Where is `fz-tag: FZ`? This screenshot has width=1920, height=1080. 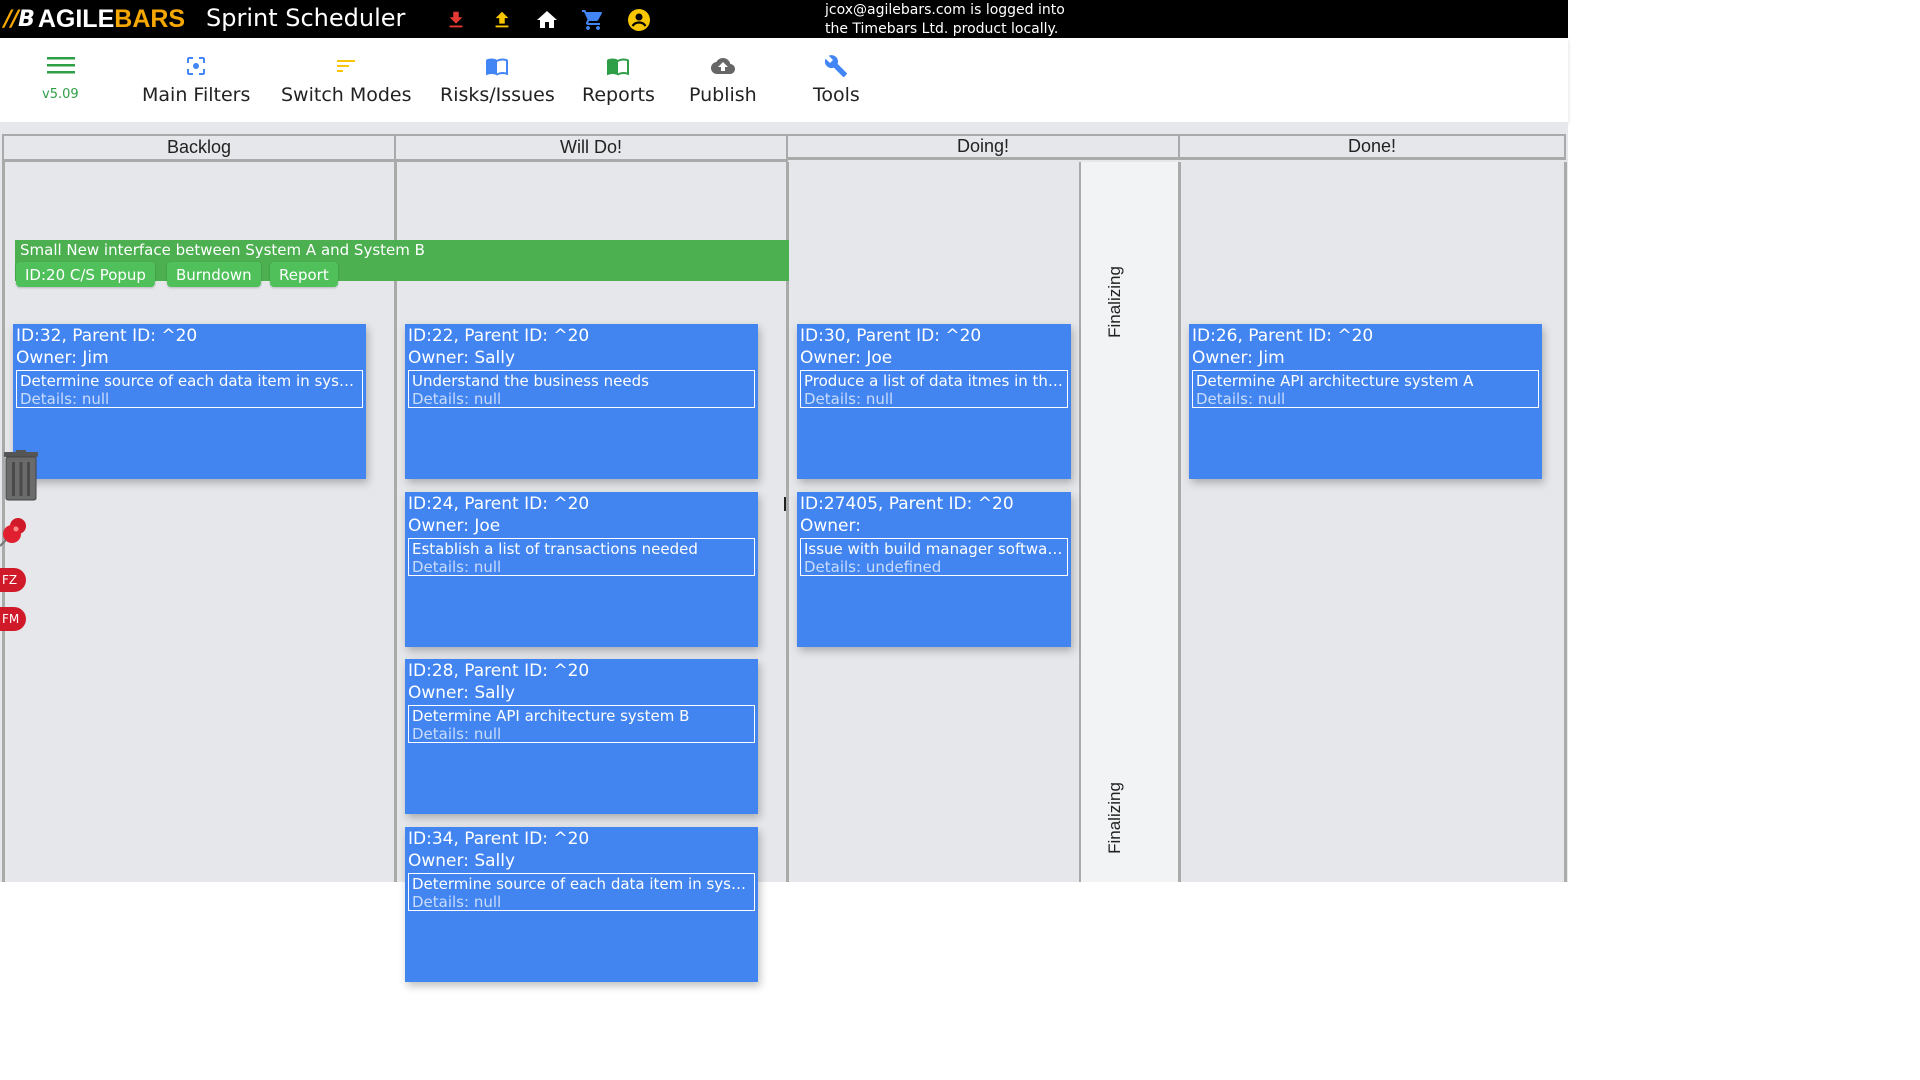
fz-tag: FZ is located at coordinates (13, 580).